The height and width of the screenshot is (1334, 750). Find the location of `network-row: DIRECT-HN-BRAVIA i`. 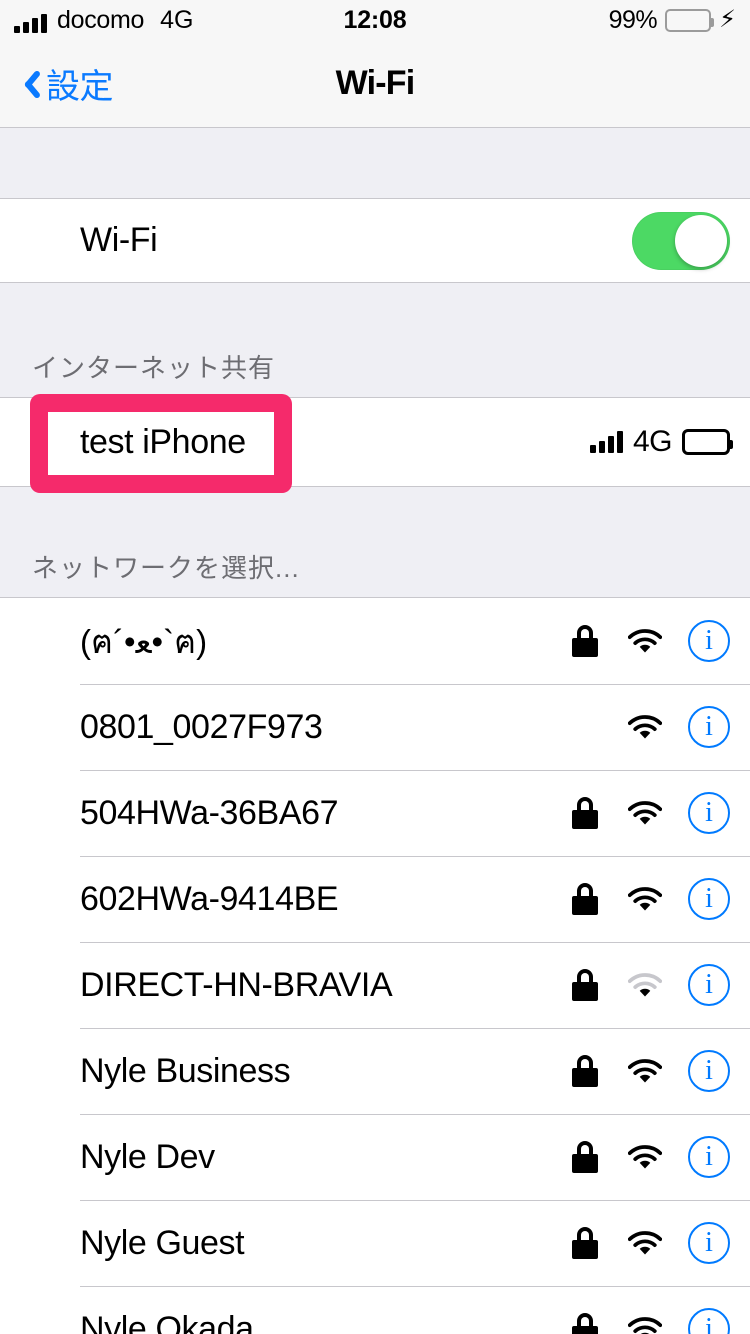

network-row: DIRECT-HN-BRAVIA i is located at coordinates (375, 985).